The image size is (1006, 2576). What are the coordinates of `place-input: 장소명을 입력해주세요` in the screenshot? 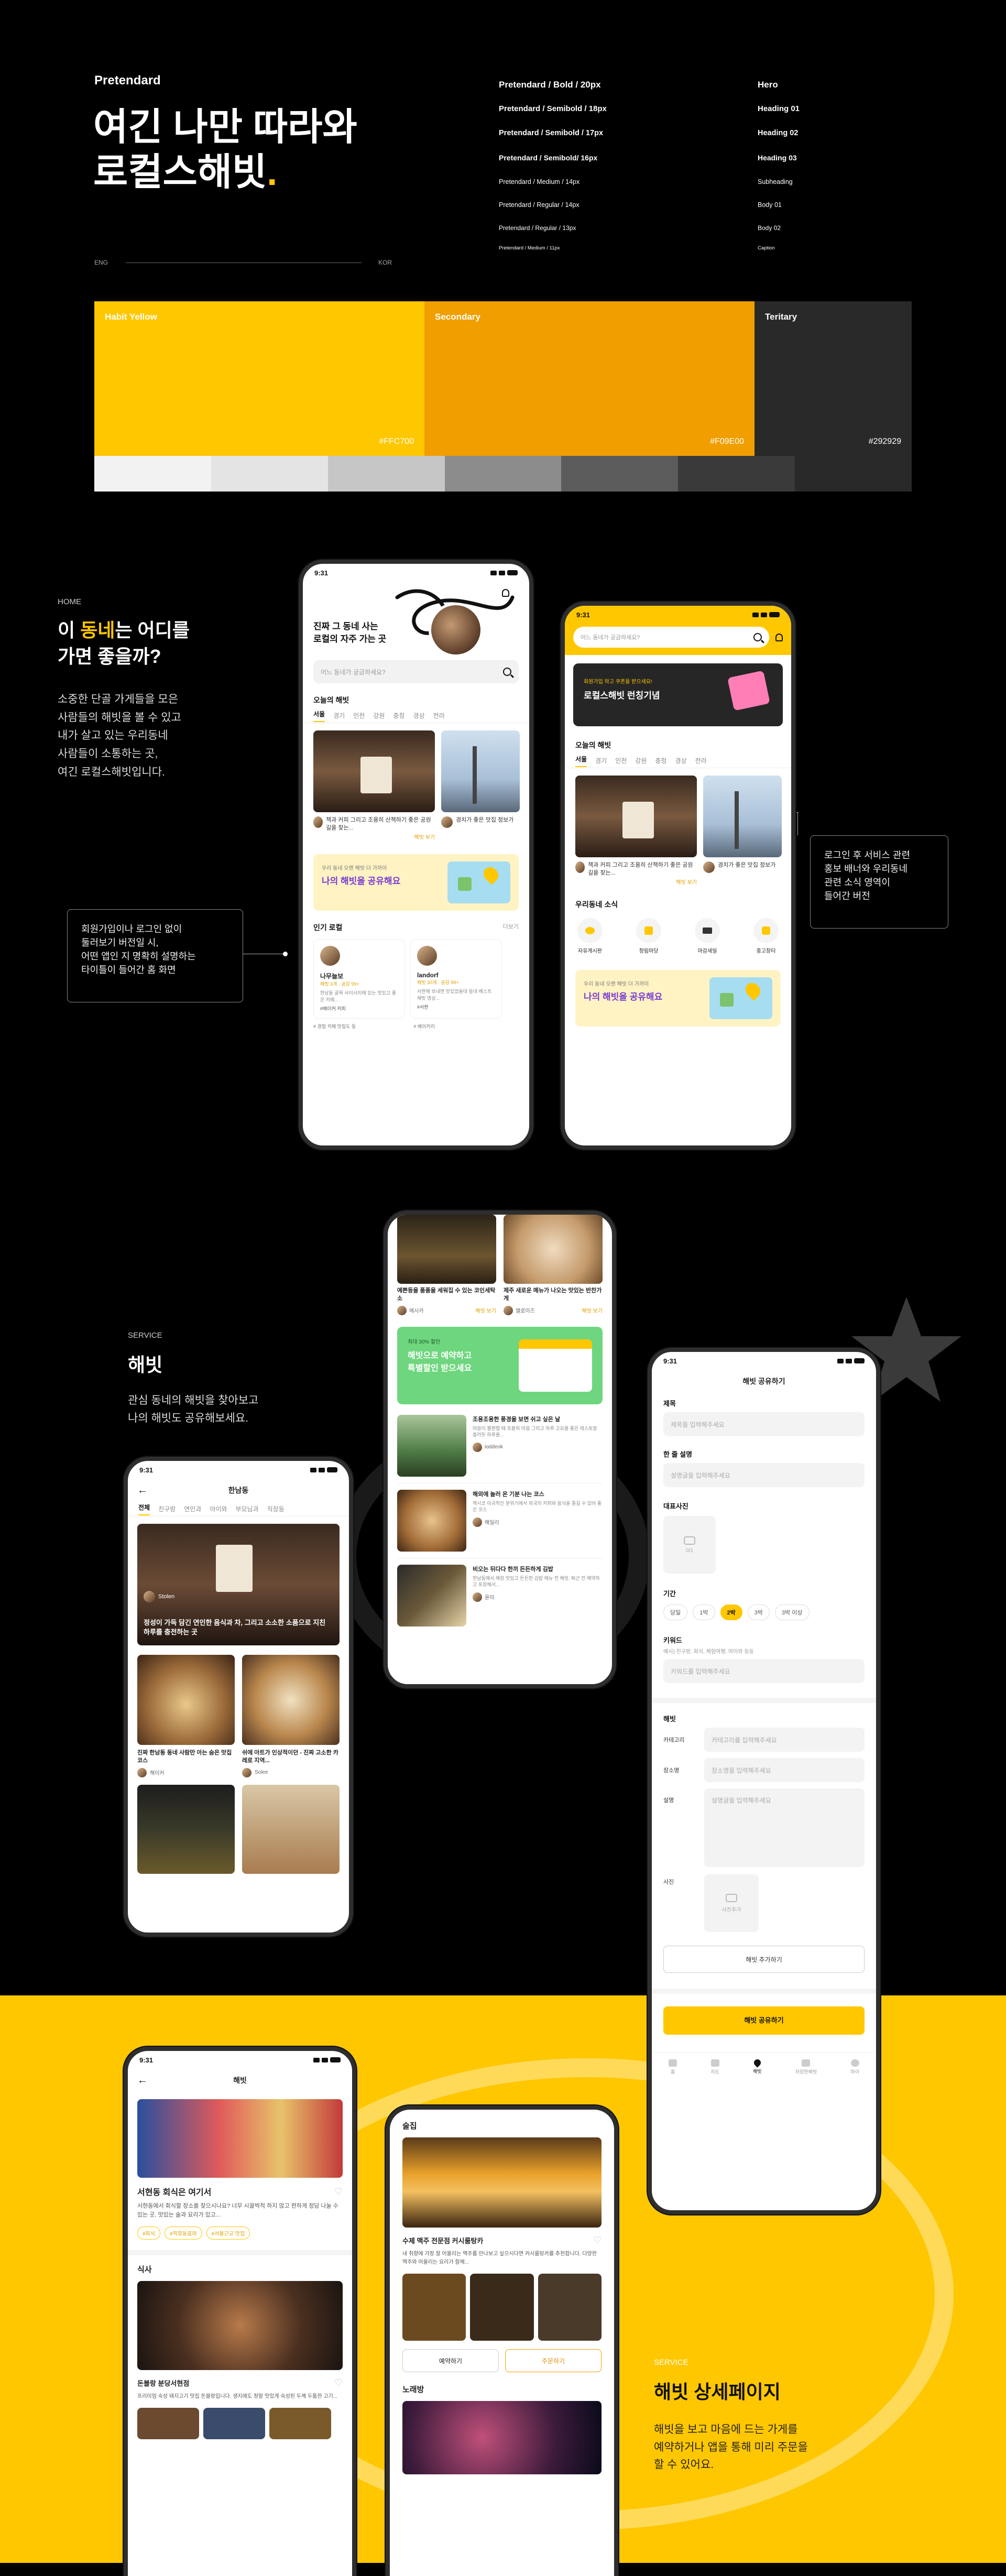 It's located at (784, 1770).